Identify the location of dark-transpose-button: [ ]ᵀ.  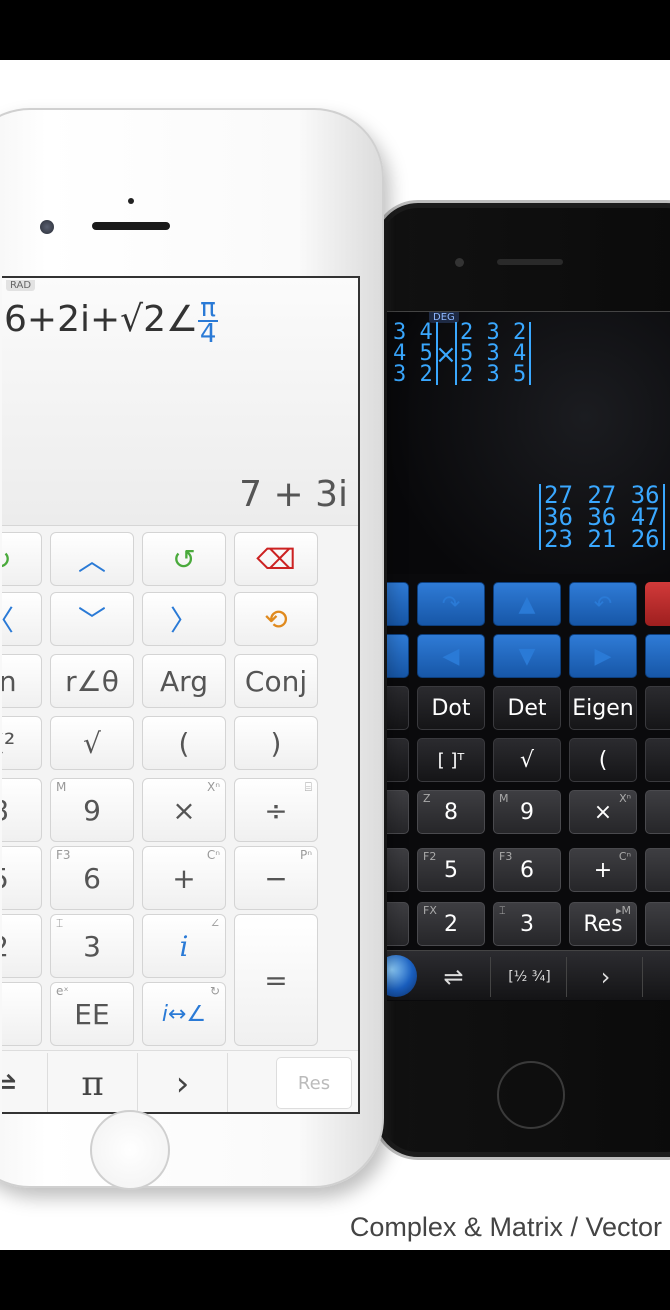
(451, 760).